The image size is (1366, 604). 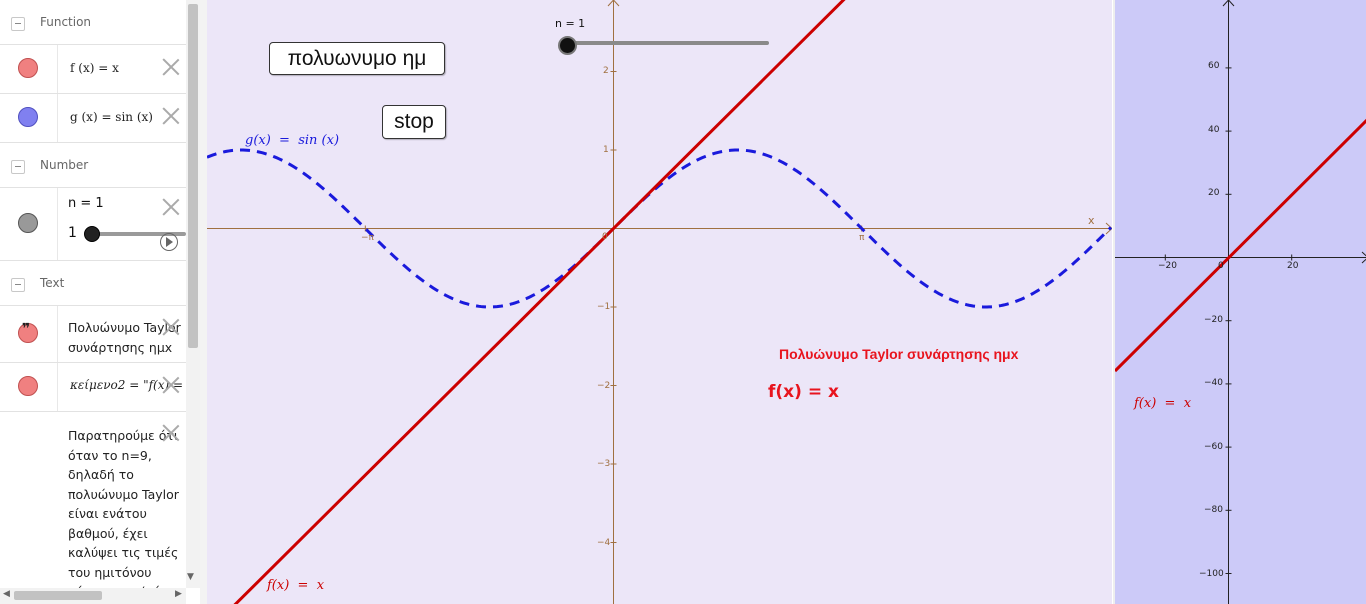 I want to click on y-tick-label: 60, so click(x=1214, y=66).